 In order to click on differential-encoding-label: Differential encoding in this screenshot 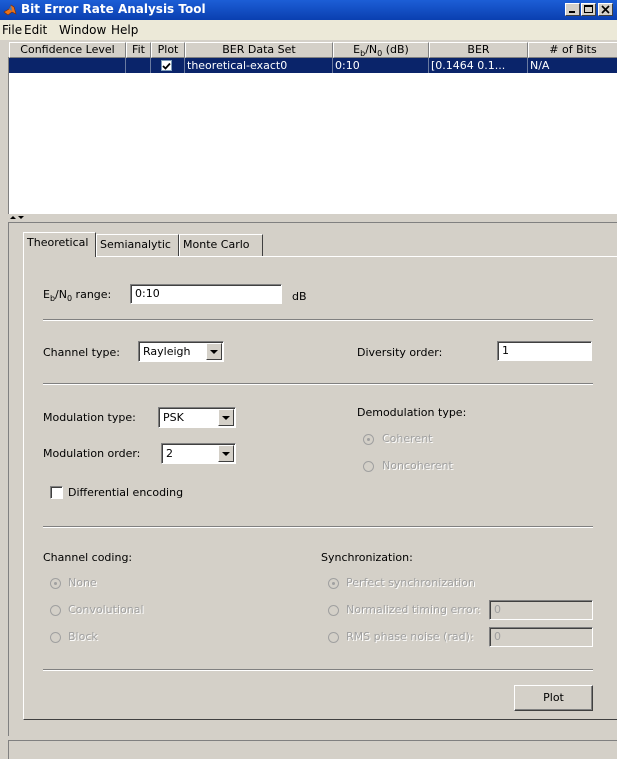, I will do `click(126, 492)`.